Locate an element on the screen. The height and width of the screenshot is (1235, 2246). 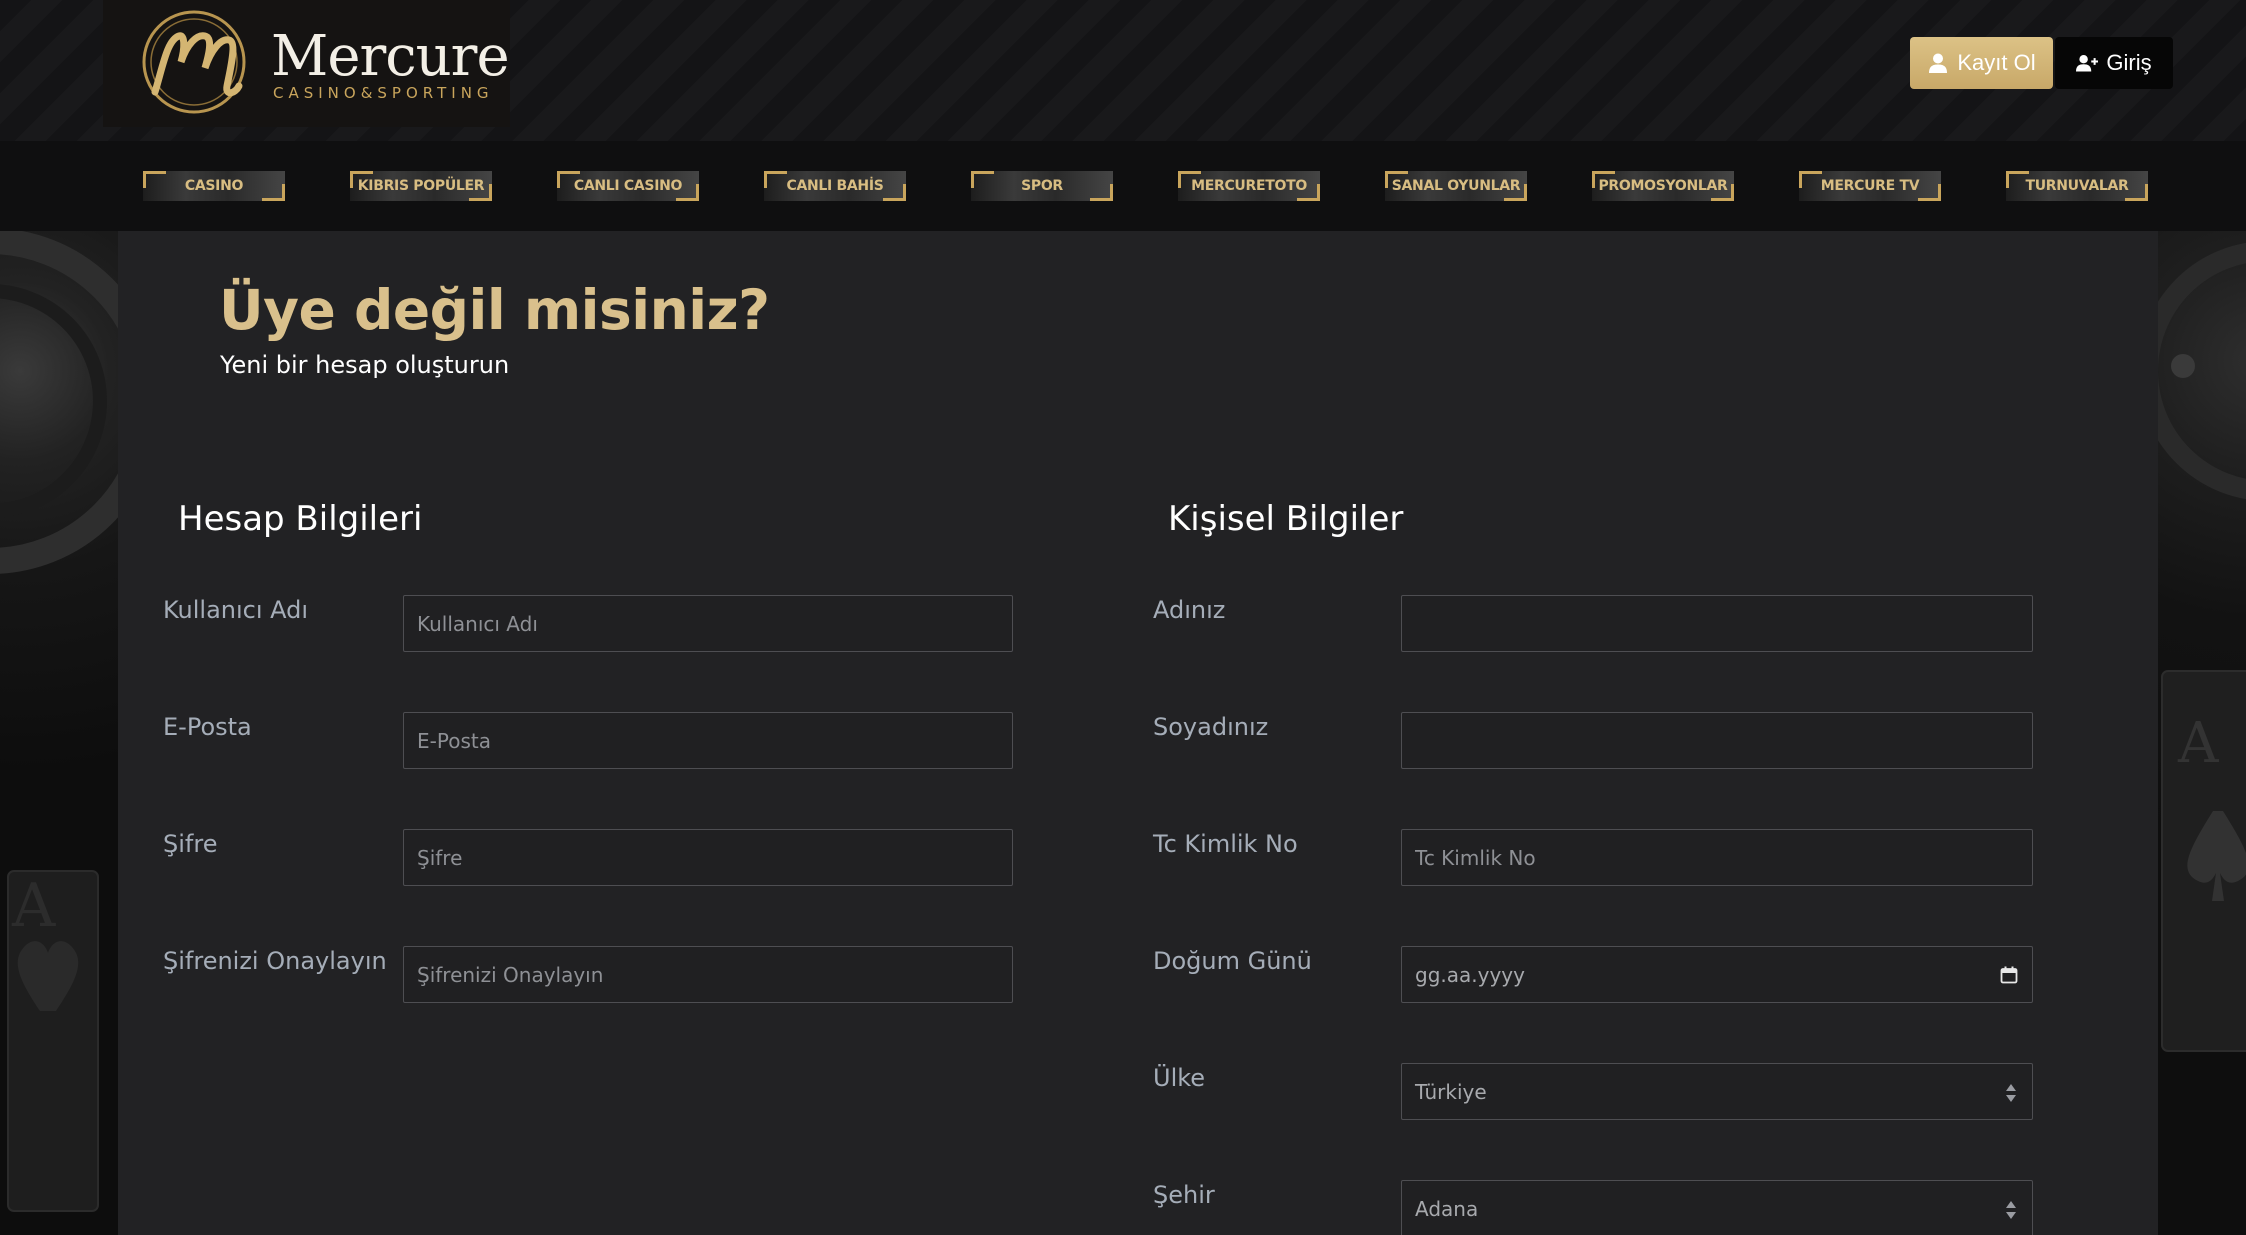
user-plus-icon is located at coordinates (2087, 63).